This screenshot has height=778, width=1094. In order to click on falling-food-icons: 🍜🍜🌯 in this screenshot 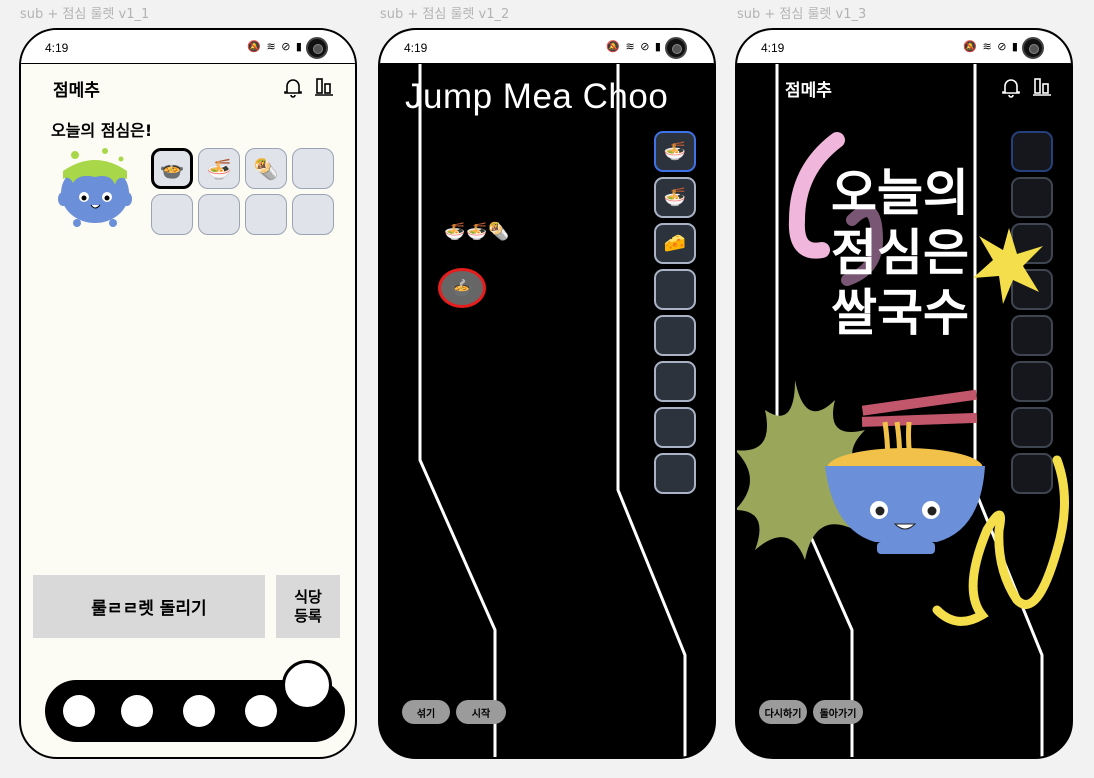, I will do `click(477, 232)`.